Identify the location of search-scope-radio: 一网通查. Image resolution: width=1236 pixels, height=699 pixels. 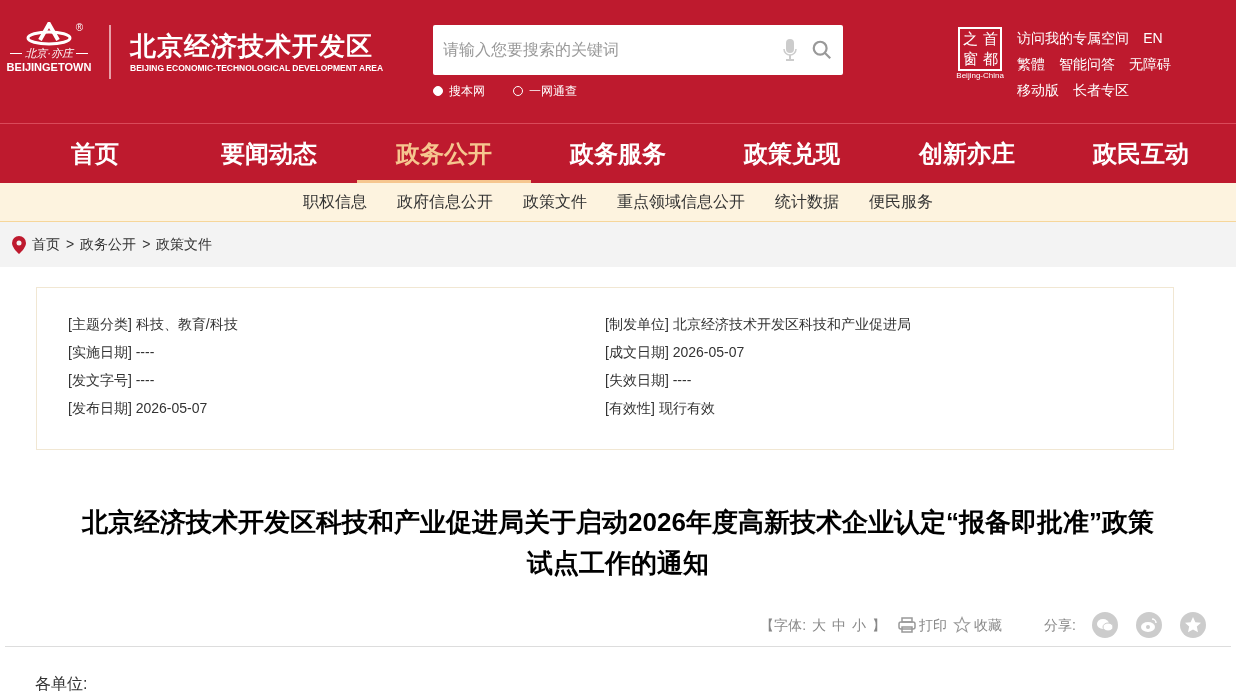
(545, 91).